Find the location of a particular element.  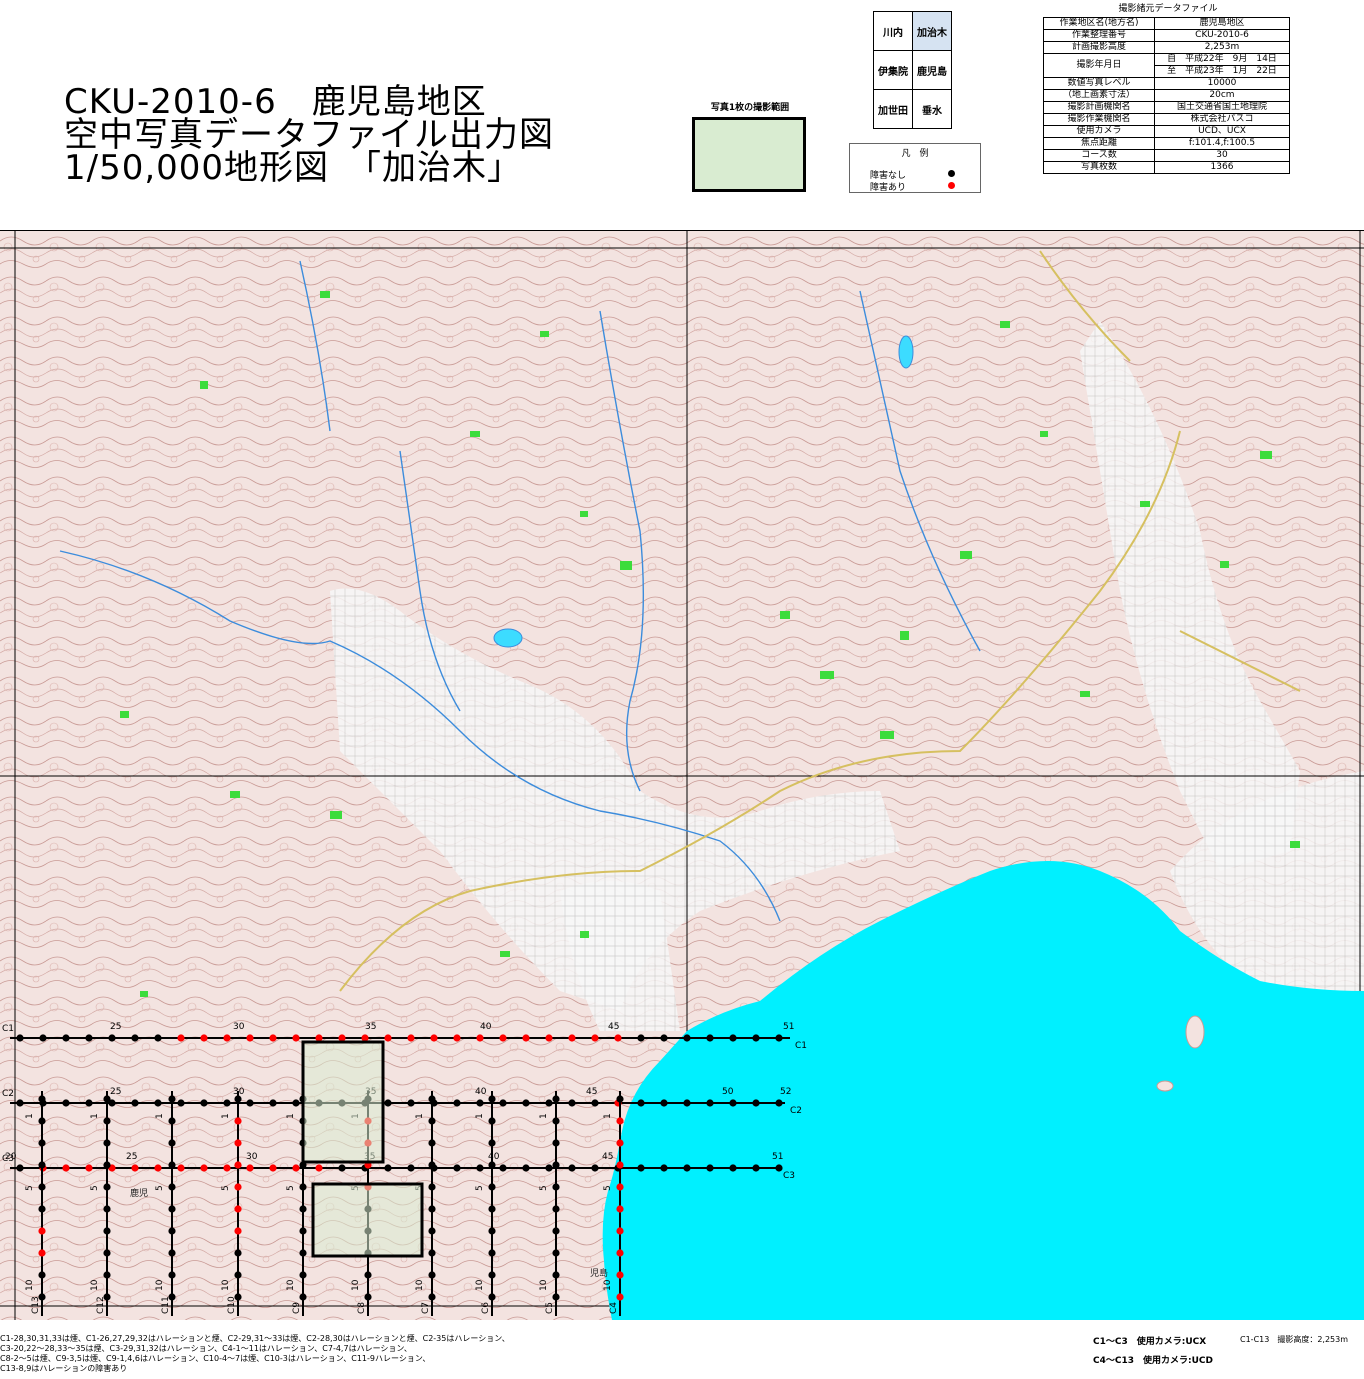

course-name-left: C1 is located at coordinates (8, 1029).